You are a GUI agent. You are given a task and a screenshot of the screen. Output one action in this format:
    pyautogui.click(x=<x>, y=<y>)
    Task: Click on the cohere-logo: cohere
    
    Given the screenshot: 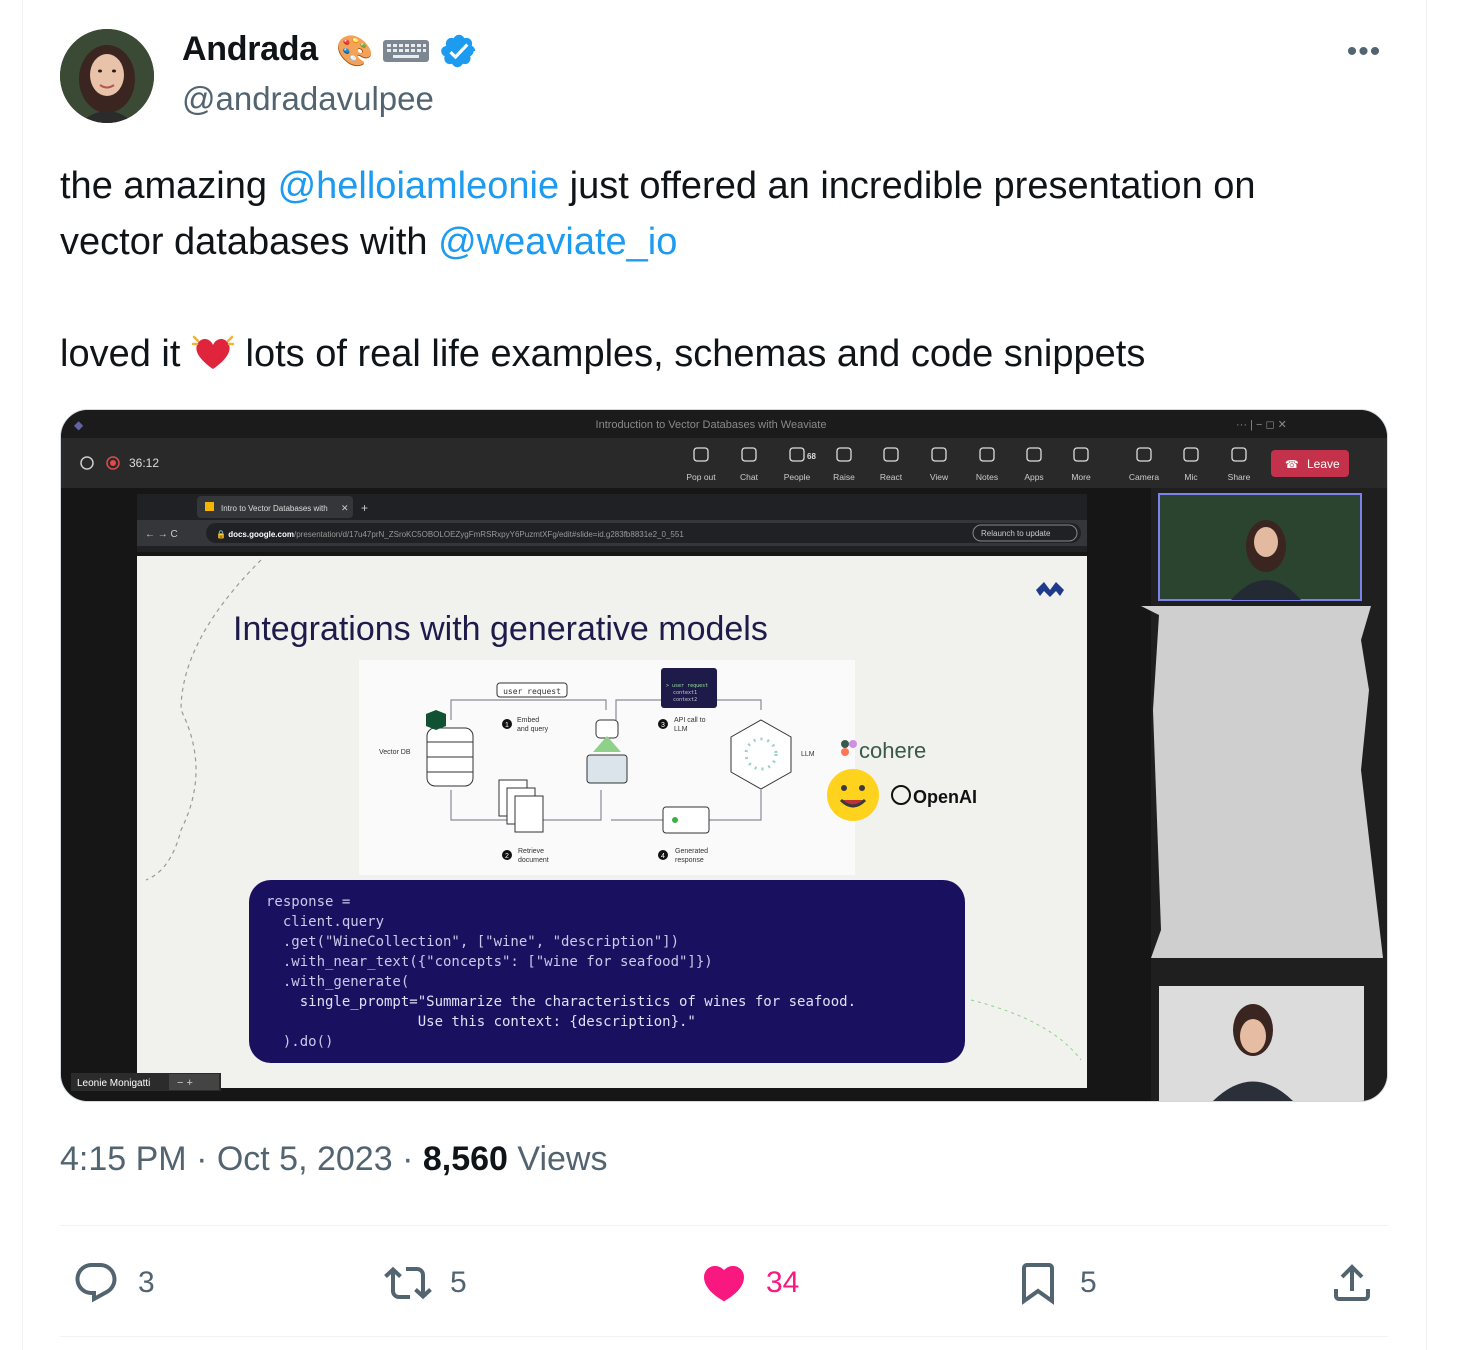 What is the action you would take?
    pyautogui.click(x=892, y=750)
    